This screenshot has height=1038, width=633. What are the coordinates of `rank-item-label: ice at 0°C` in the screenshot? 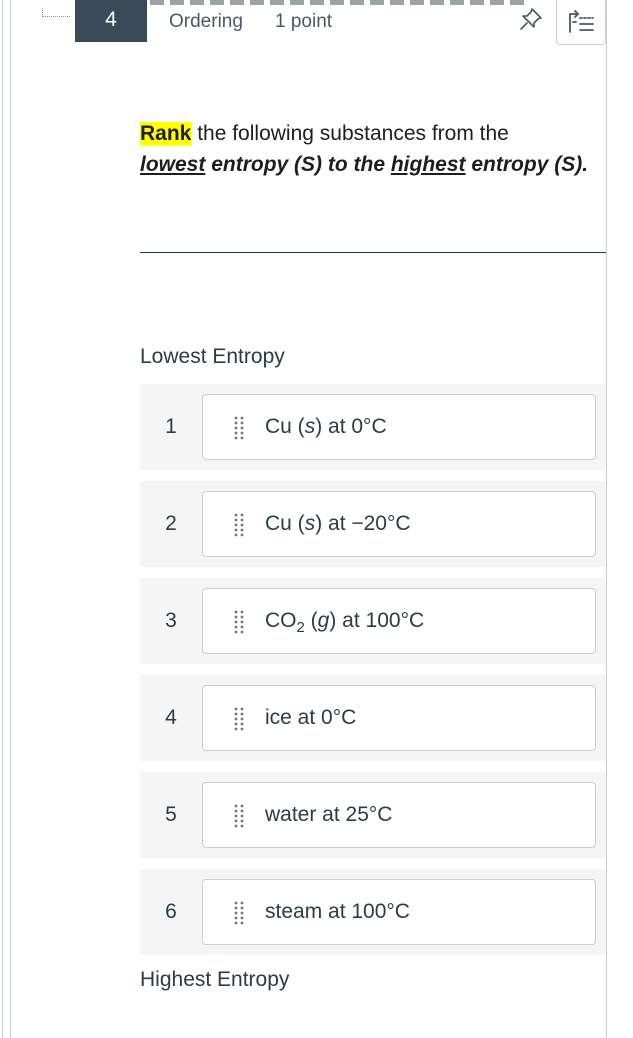 It's located at (311, 717).